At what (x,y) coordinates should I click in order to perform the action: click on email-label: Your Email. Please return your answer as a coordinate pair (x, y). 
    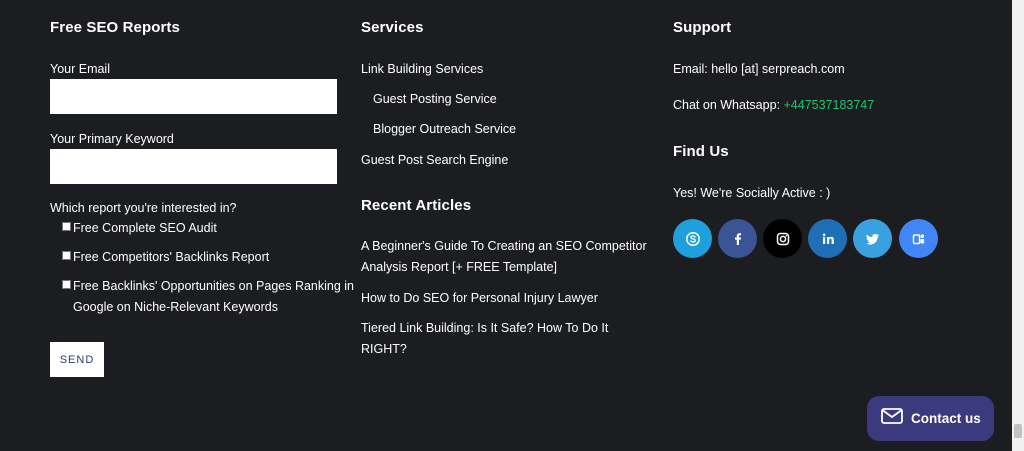
    Looking at the image, I should click on (80, 69).